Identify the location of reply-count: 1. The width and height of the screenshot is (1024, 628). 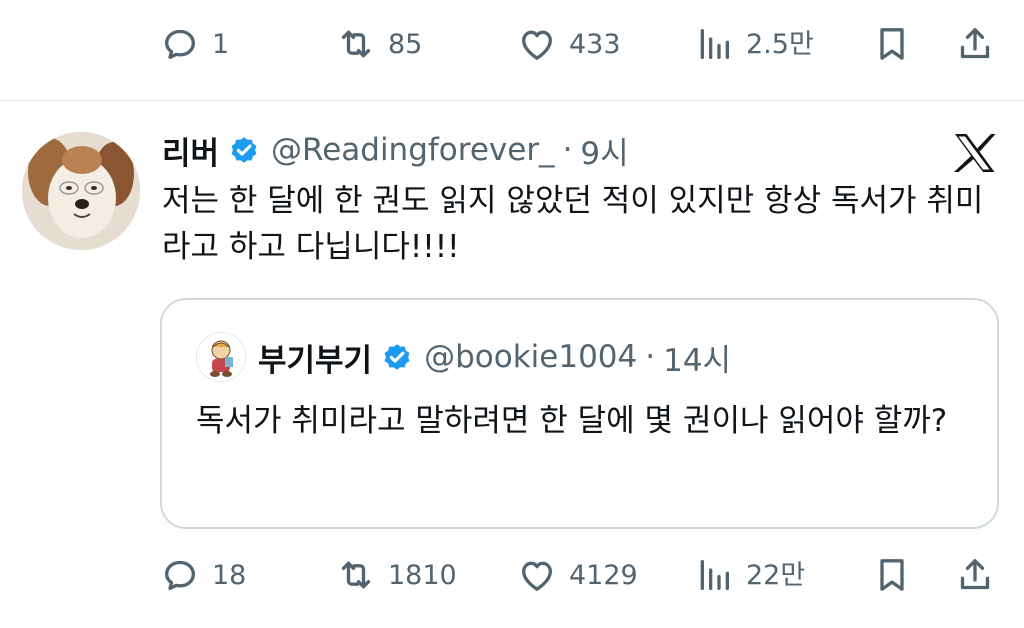
(221, 44).